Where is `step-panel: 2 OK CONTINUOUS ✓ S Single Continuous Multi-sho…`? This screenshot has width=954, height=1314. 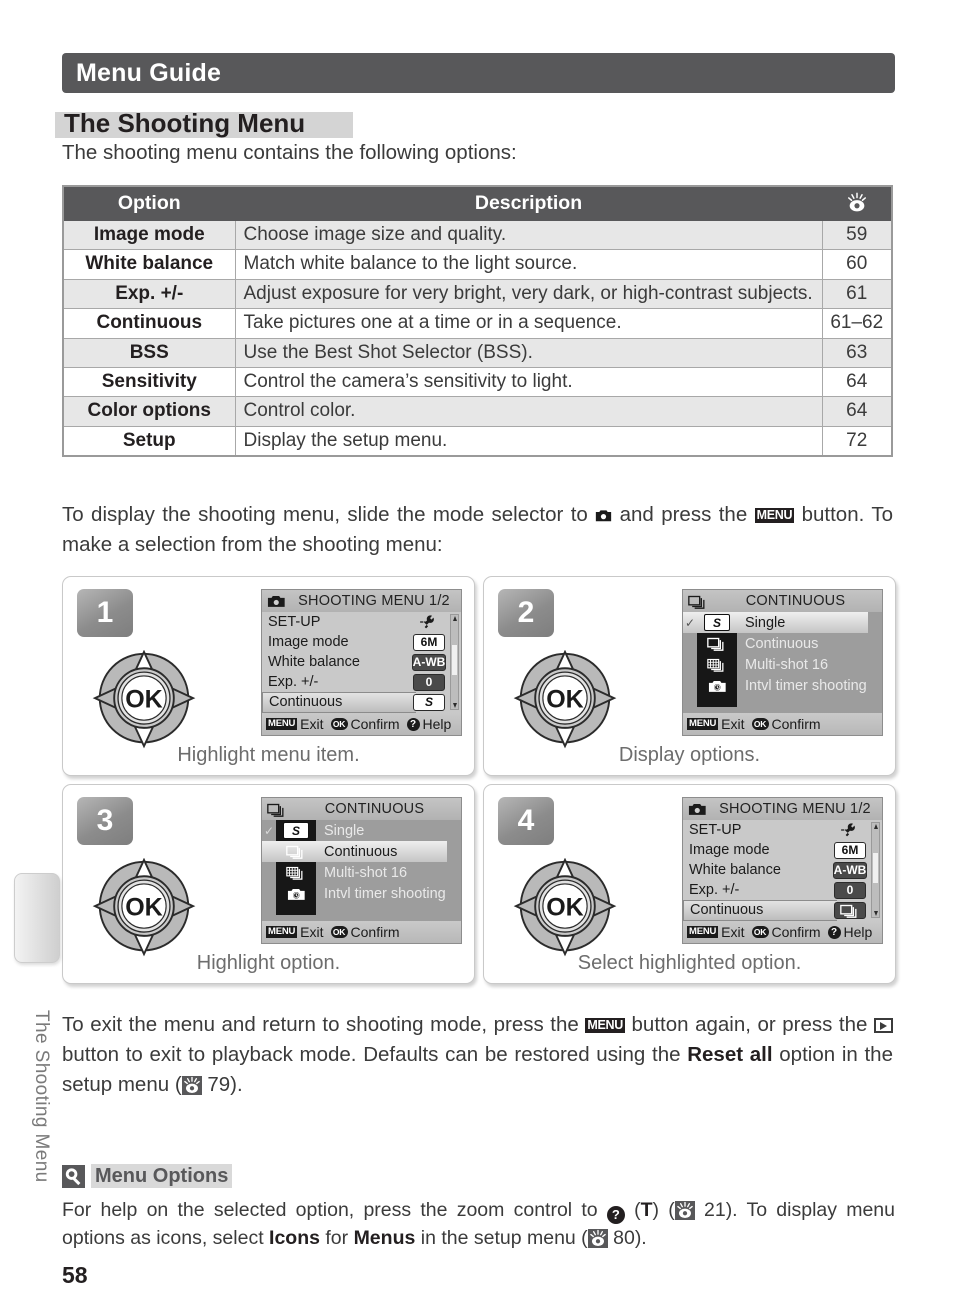 step-panel: 2 OK CONTINUOUS ✓ S Single Continuous Multi-sho… is located at coordinates (689, 676).